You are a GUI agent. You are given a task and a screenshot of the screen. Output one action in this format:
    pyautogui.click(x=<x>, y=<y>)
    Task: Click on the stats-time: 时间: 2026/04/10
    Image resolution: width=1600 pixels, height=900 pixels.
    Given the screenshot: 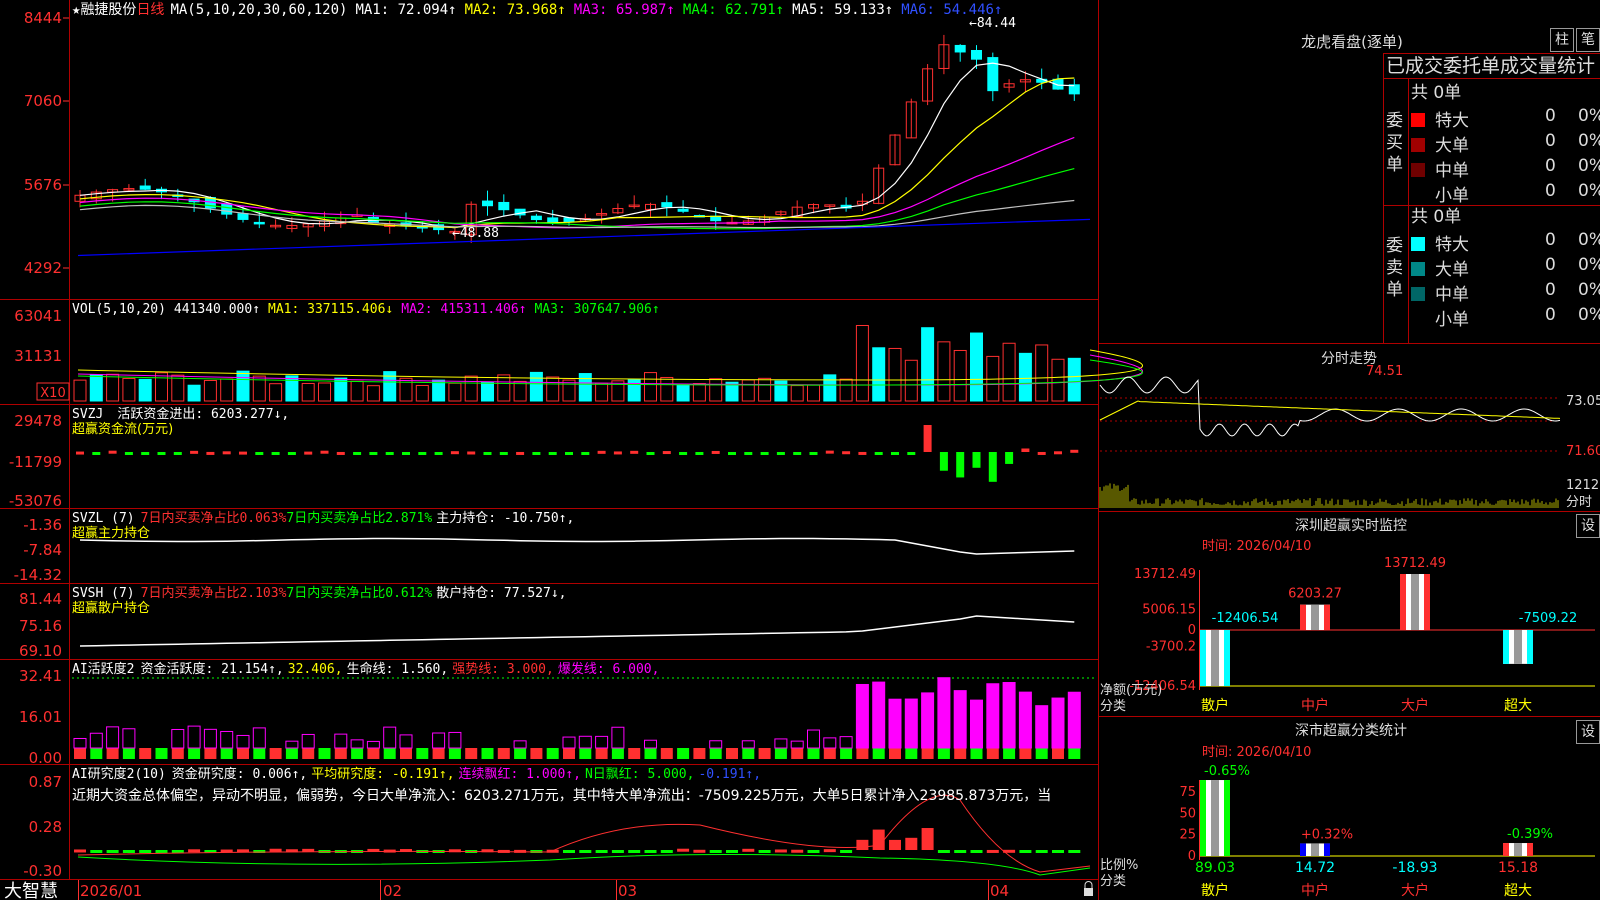 What is the action you would take?
    pyautogui.click(x=1256, y=752)
    